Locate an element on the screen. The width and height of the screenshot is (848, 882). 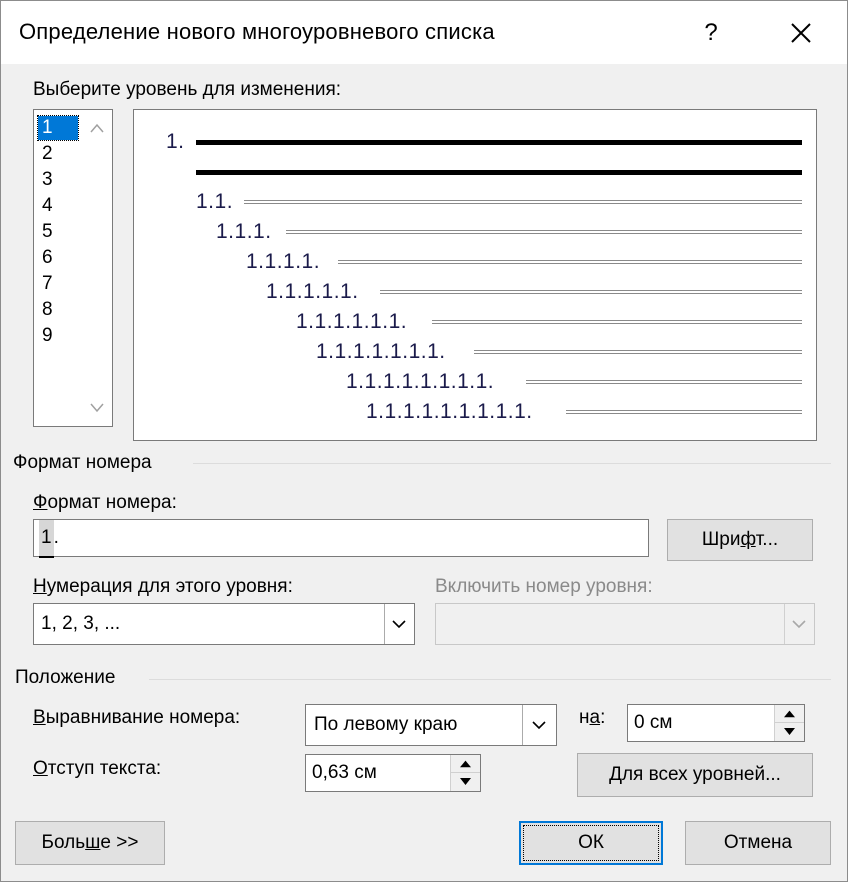
level-scrollbar is located at coordinates (97, 268).